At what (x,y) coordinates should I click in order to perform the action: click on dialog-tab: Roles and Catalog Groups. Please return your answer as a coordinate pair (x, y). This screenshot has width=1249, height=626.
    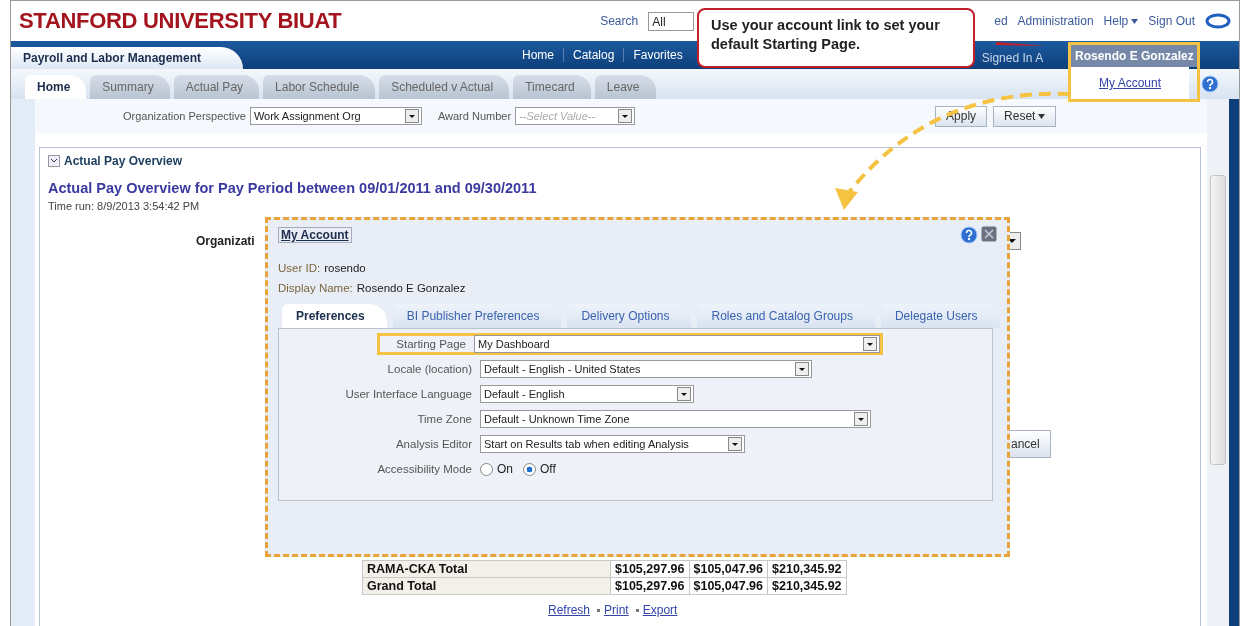
    Looking at the image, I should click on (786, 316).